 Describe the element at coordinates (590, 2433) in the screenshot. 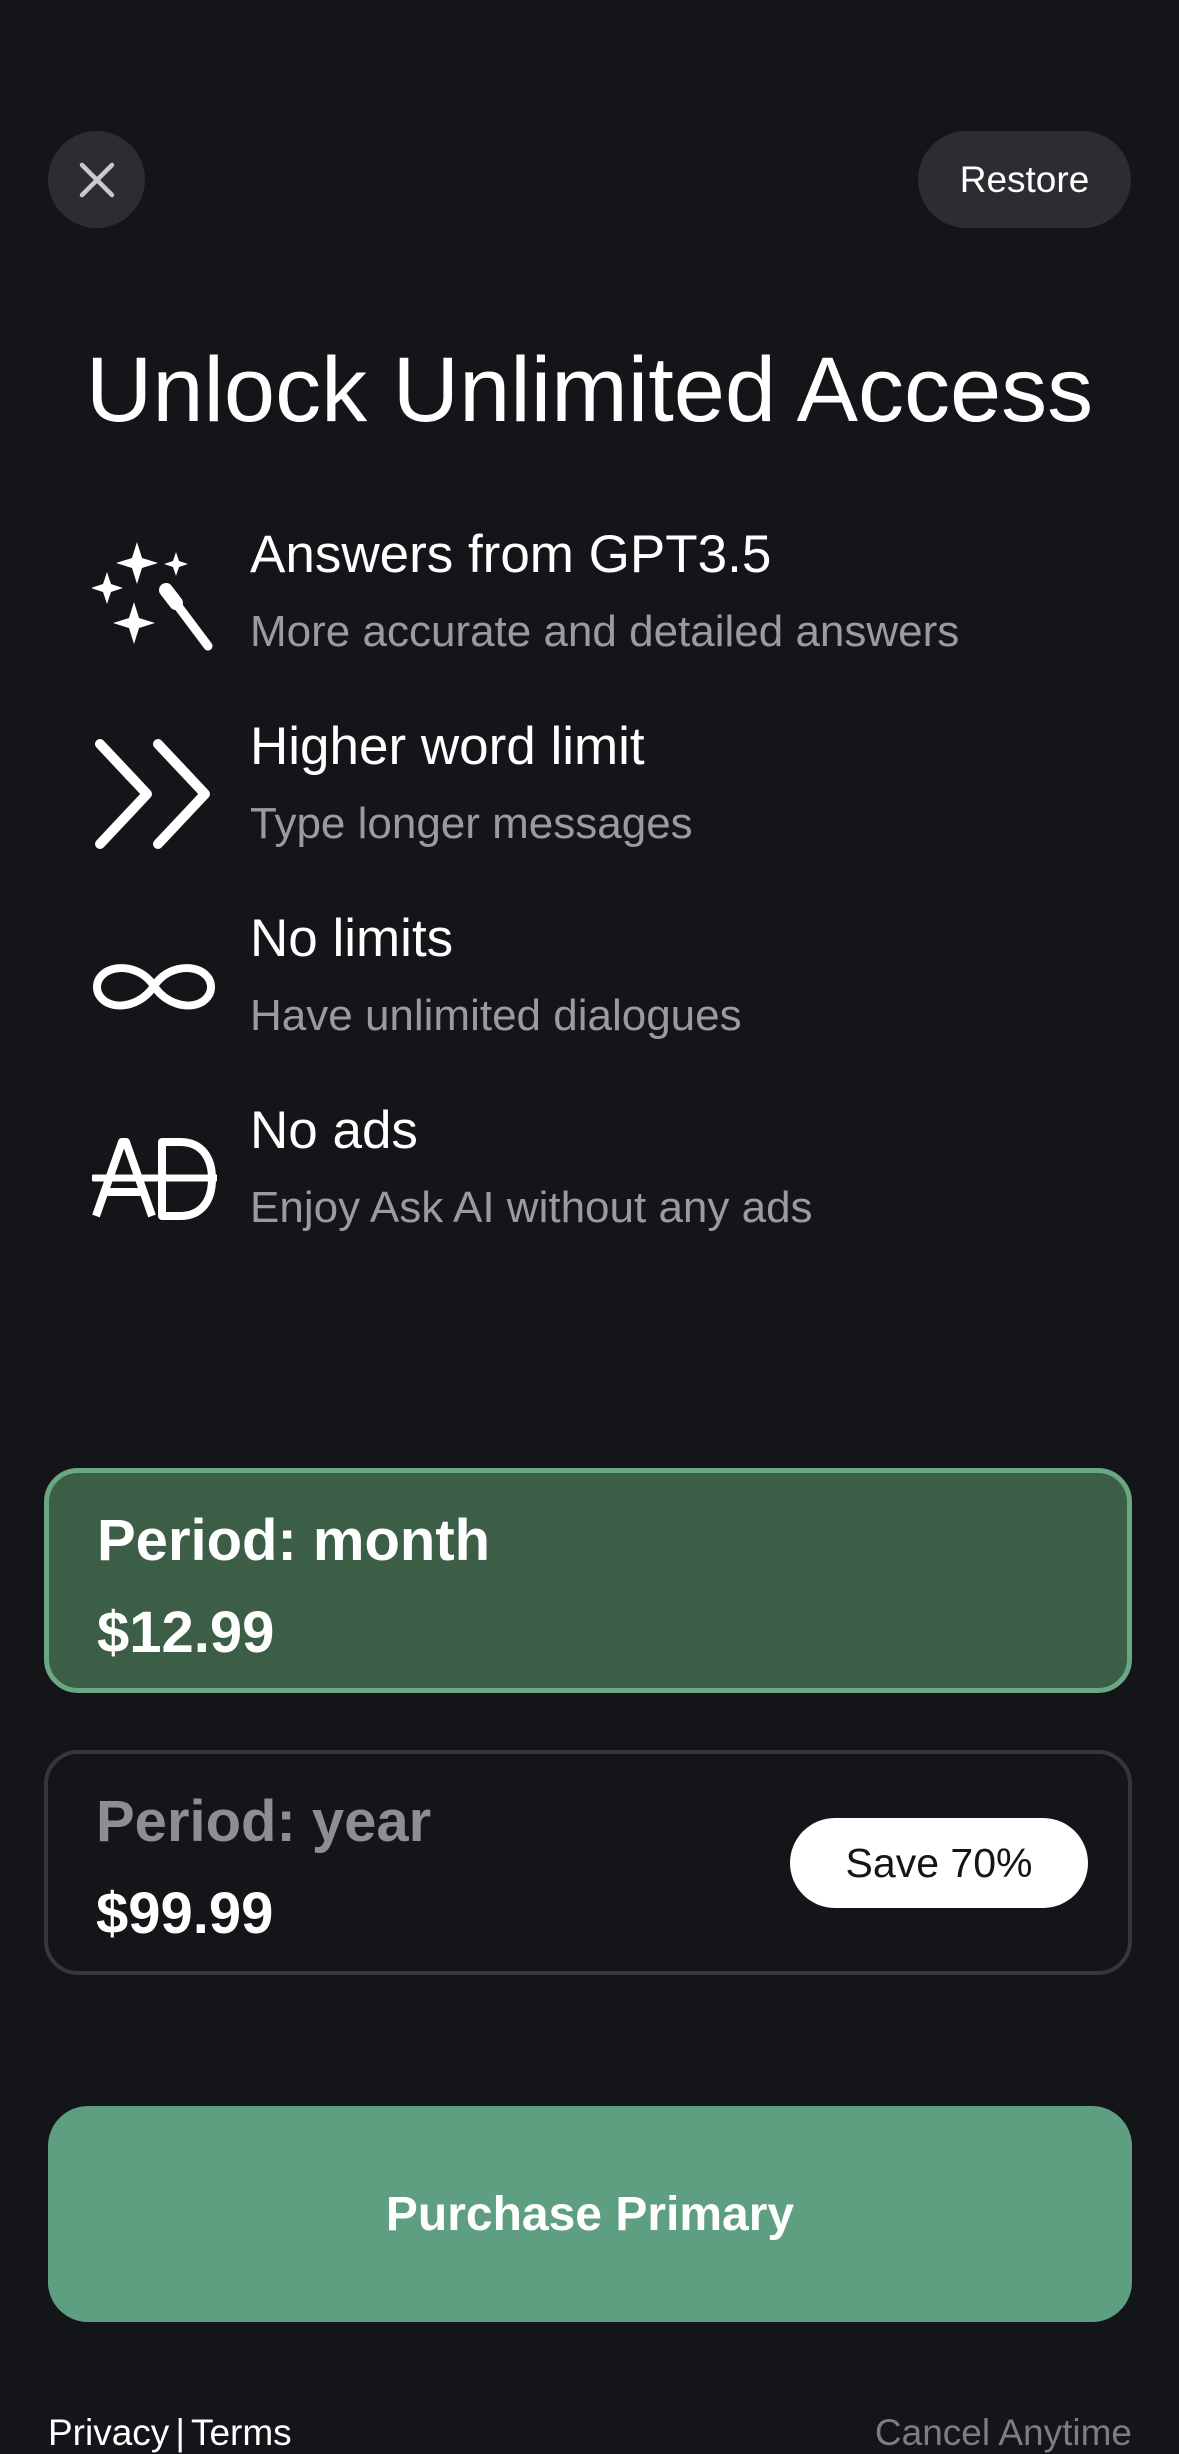

I see `footer: Privacy | Terms Cancel Anytime` at that location.